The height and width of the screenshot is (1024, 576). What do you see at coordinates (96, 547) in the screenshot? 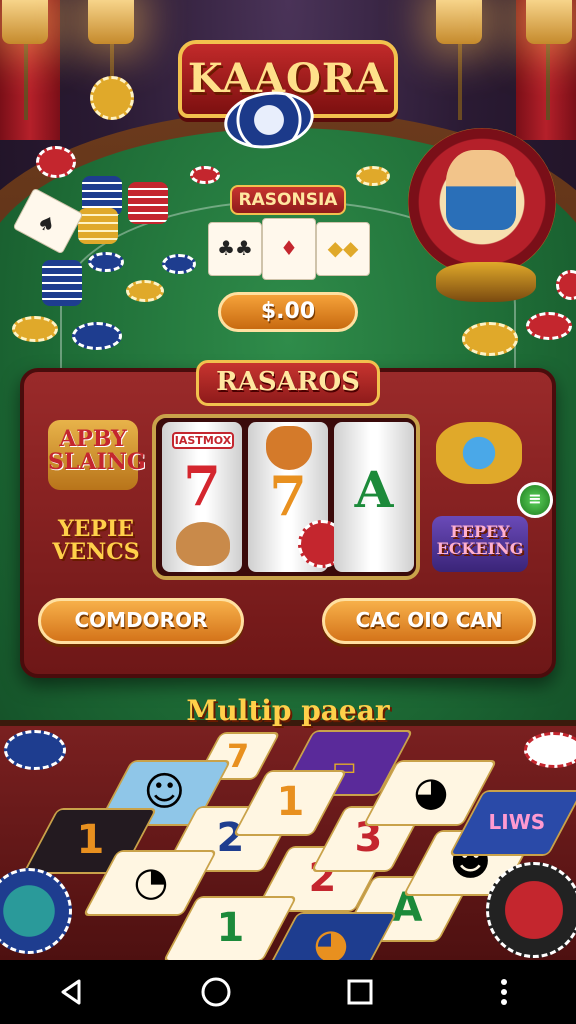
I see `left-badge-bottom: YEPIE VENCS` at bounding box center [96, 547].